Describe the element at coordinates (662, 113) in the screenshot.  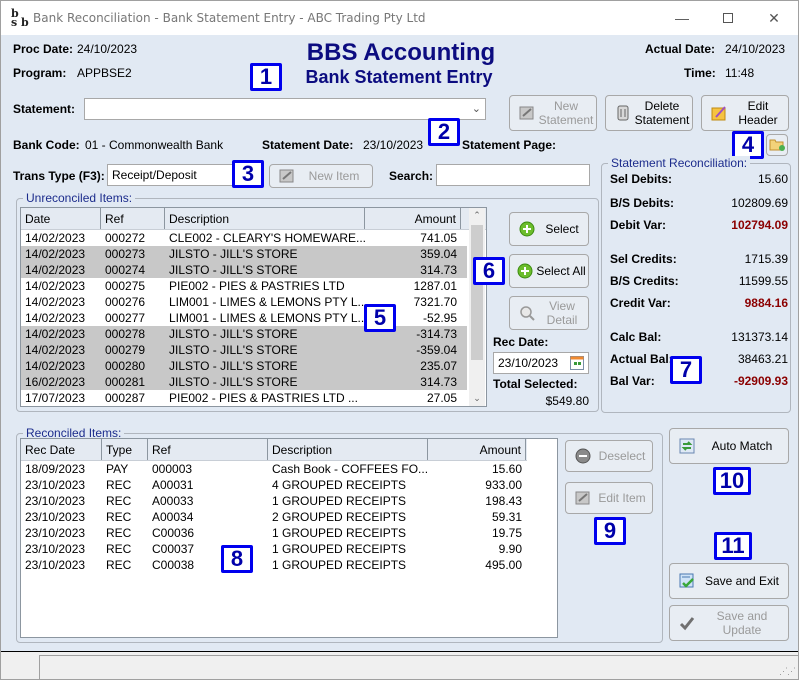
I see `delete-statement-label: Delete Statement` at that location.